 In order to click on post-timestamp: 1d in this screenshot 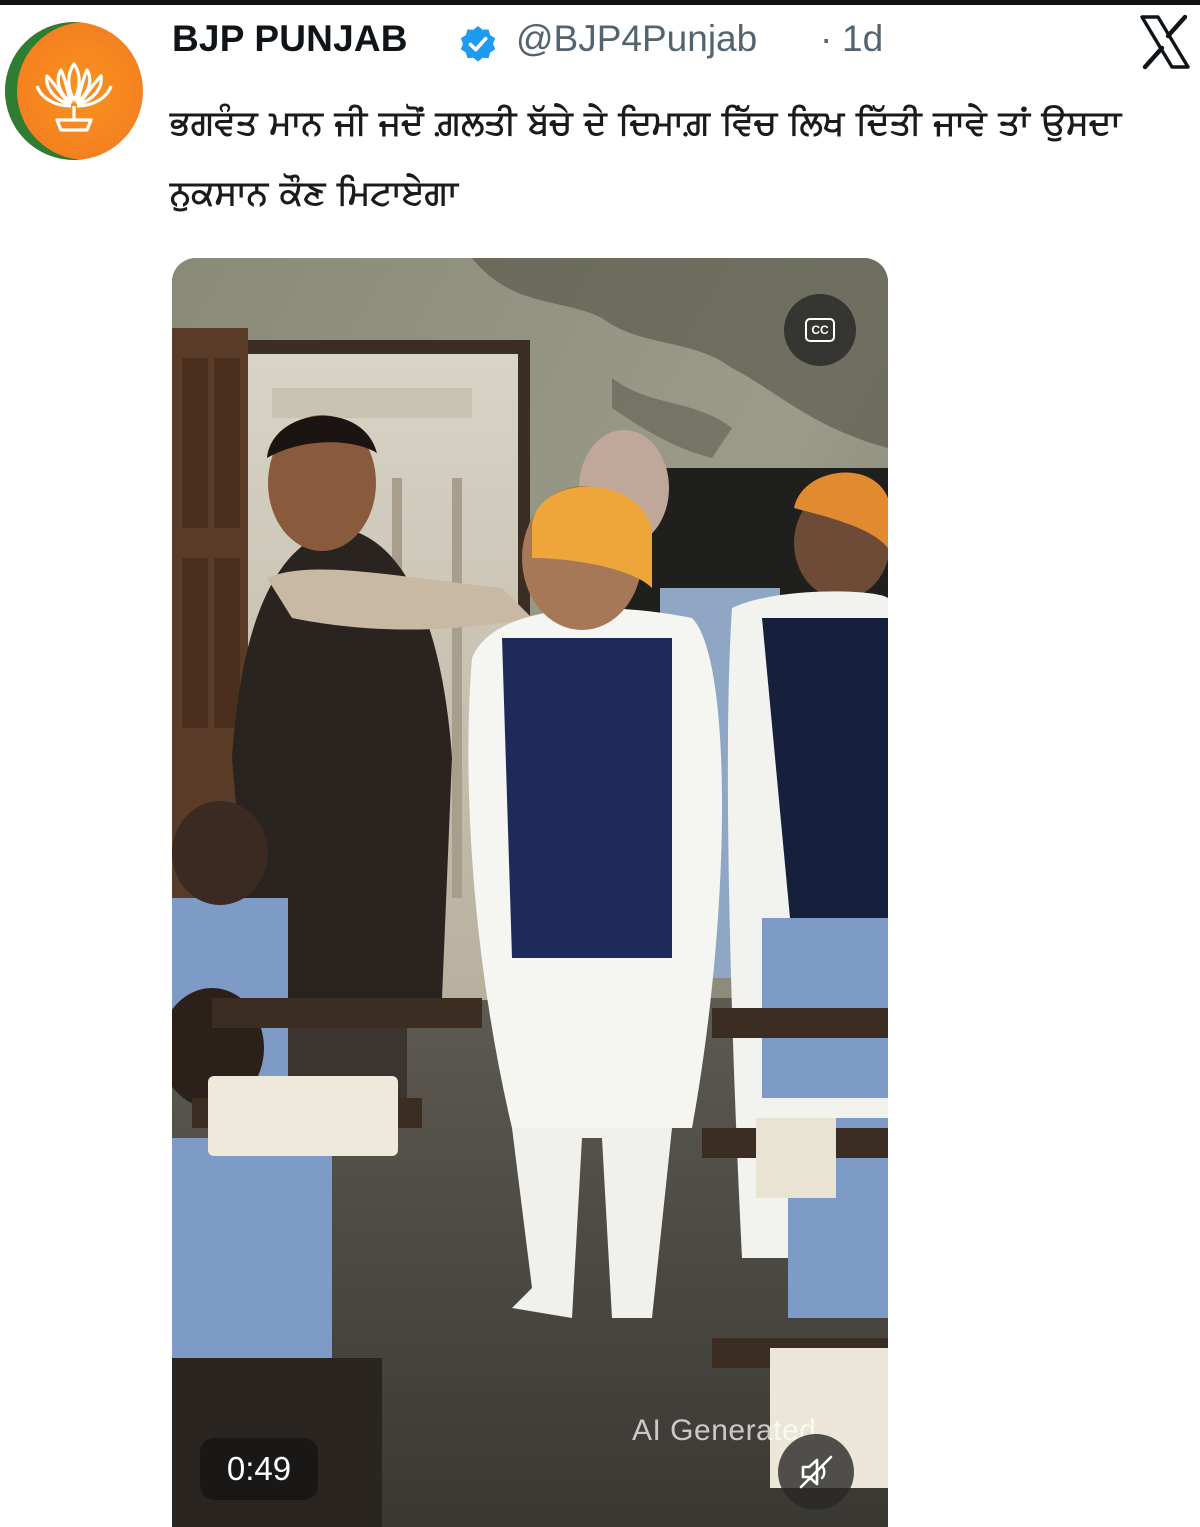, I will do `click(862, 39)`.